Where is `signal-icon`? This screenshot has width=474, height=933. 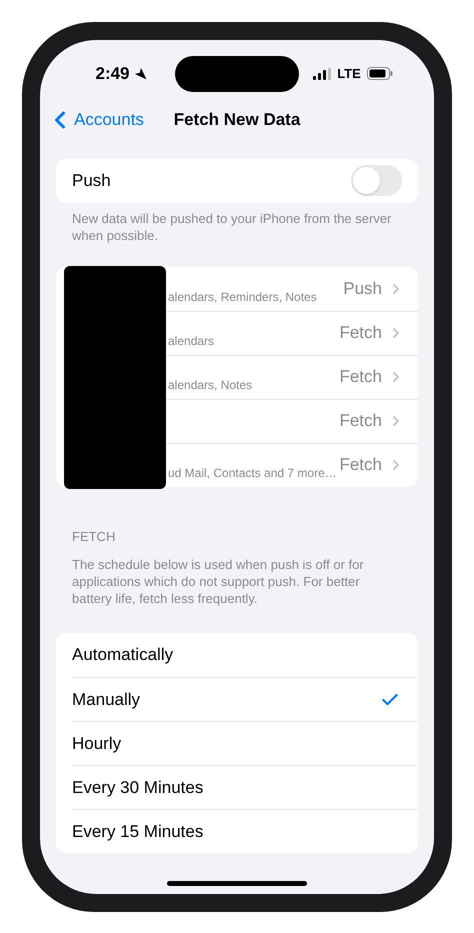
signal-icon is located at coordinates (322, 74).